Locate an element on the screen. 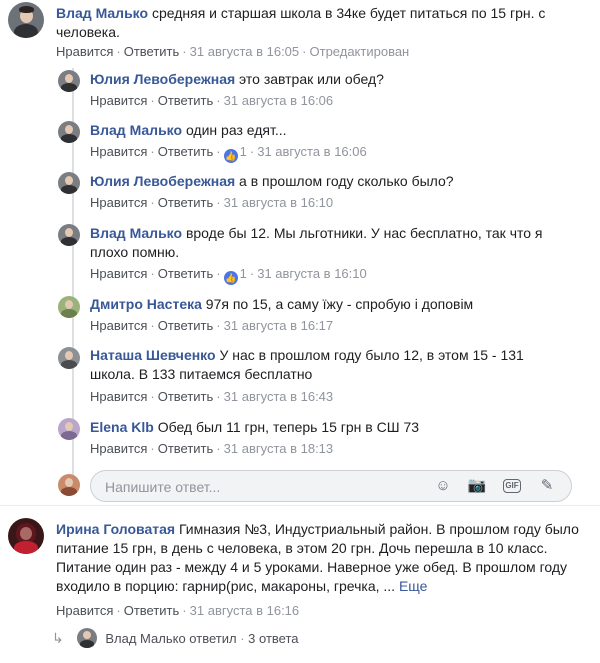  camera-icon: 📷 is located at coordinates (477, 486).